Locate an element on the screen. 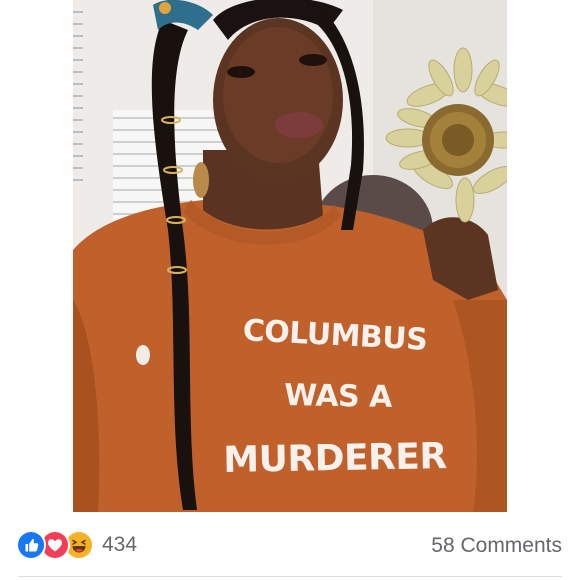 The height and width of the screenshot is (580, 580). like-icon is located at coordinates (31, 545).